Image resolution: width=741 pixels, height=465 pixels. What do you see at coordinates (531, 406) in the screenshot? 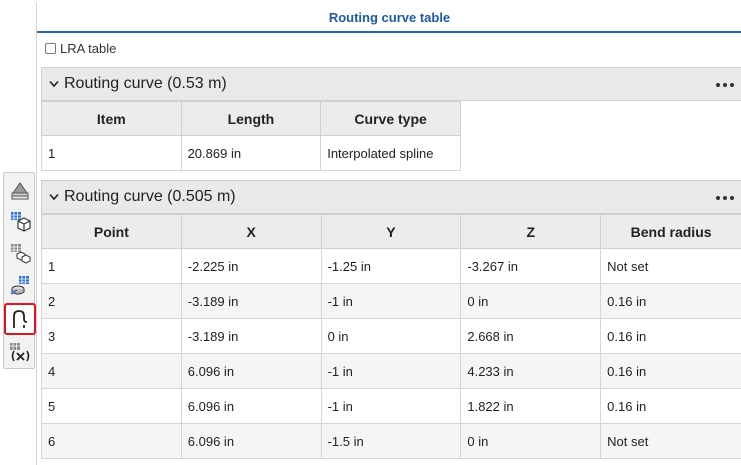
I see `cell-z: 1.822 in` at bounding box center [531, 406].